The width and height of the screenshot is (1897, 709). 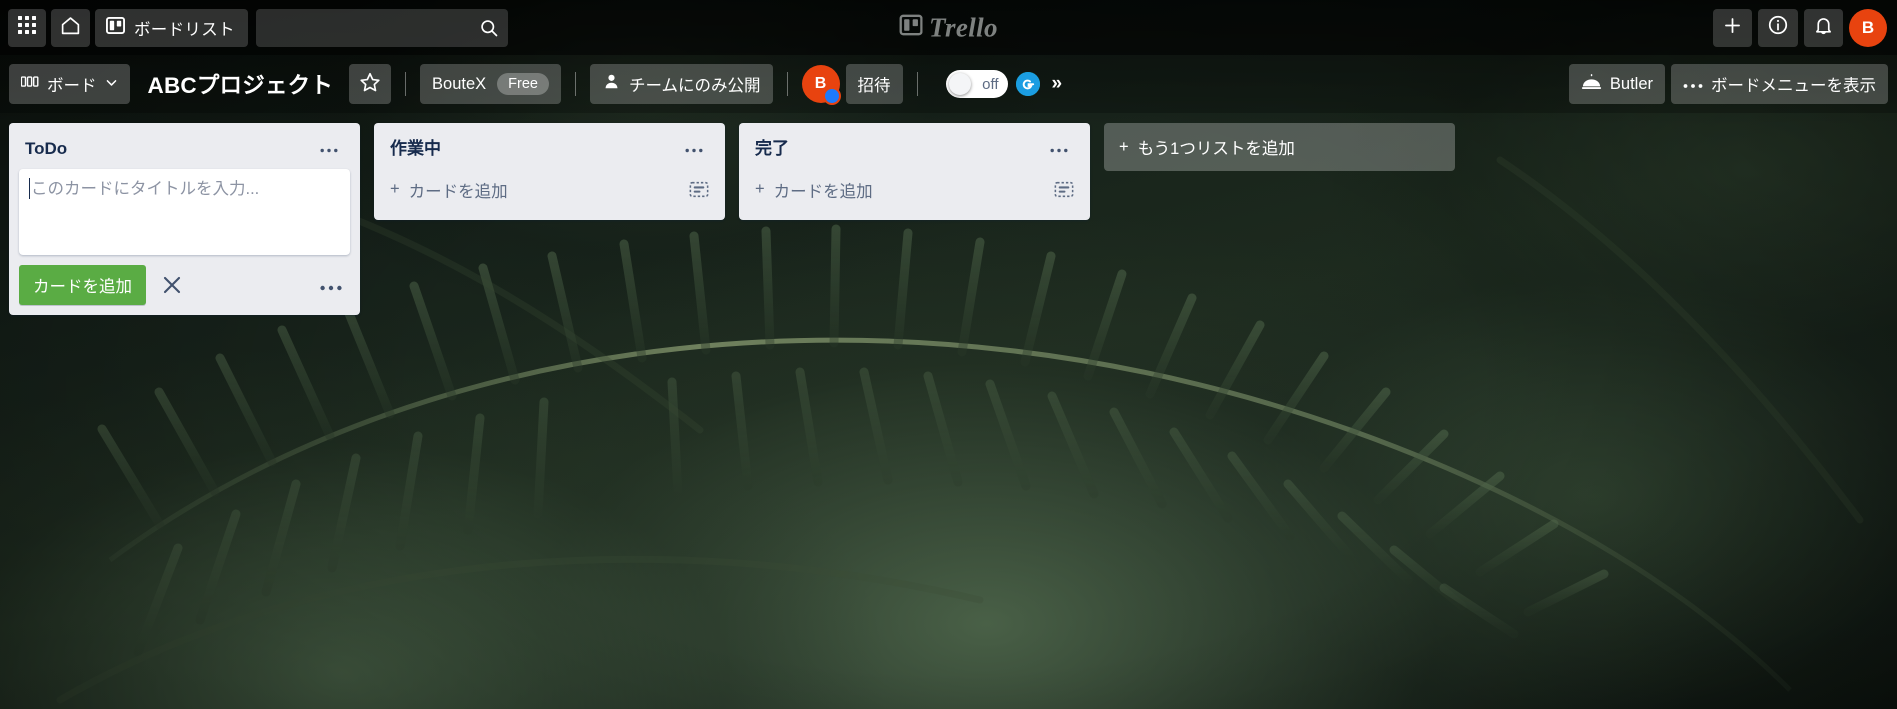 I want to click on plan-badge: Free, so click(x=523, y=84).